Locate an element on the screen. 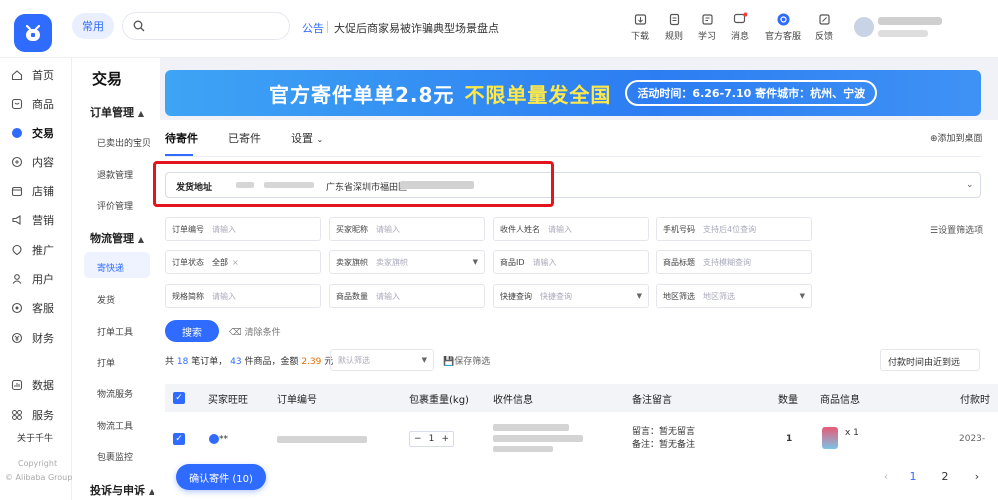  nav-item-customer-service: 客服 is located at coordinates (32, 308).